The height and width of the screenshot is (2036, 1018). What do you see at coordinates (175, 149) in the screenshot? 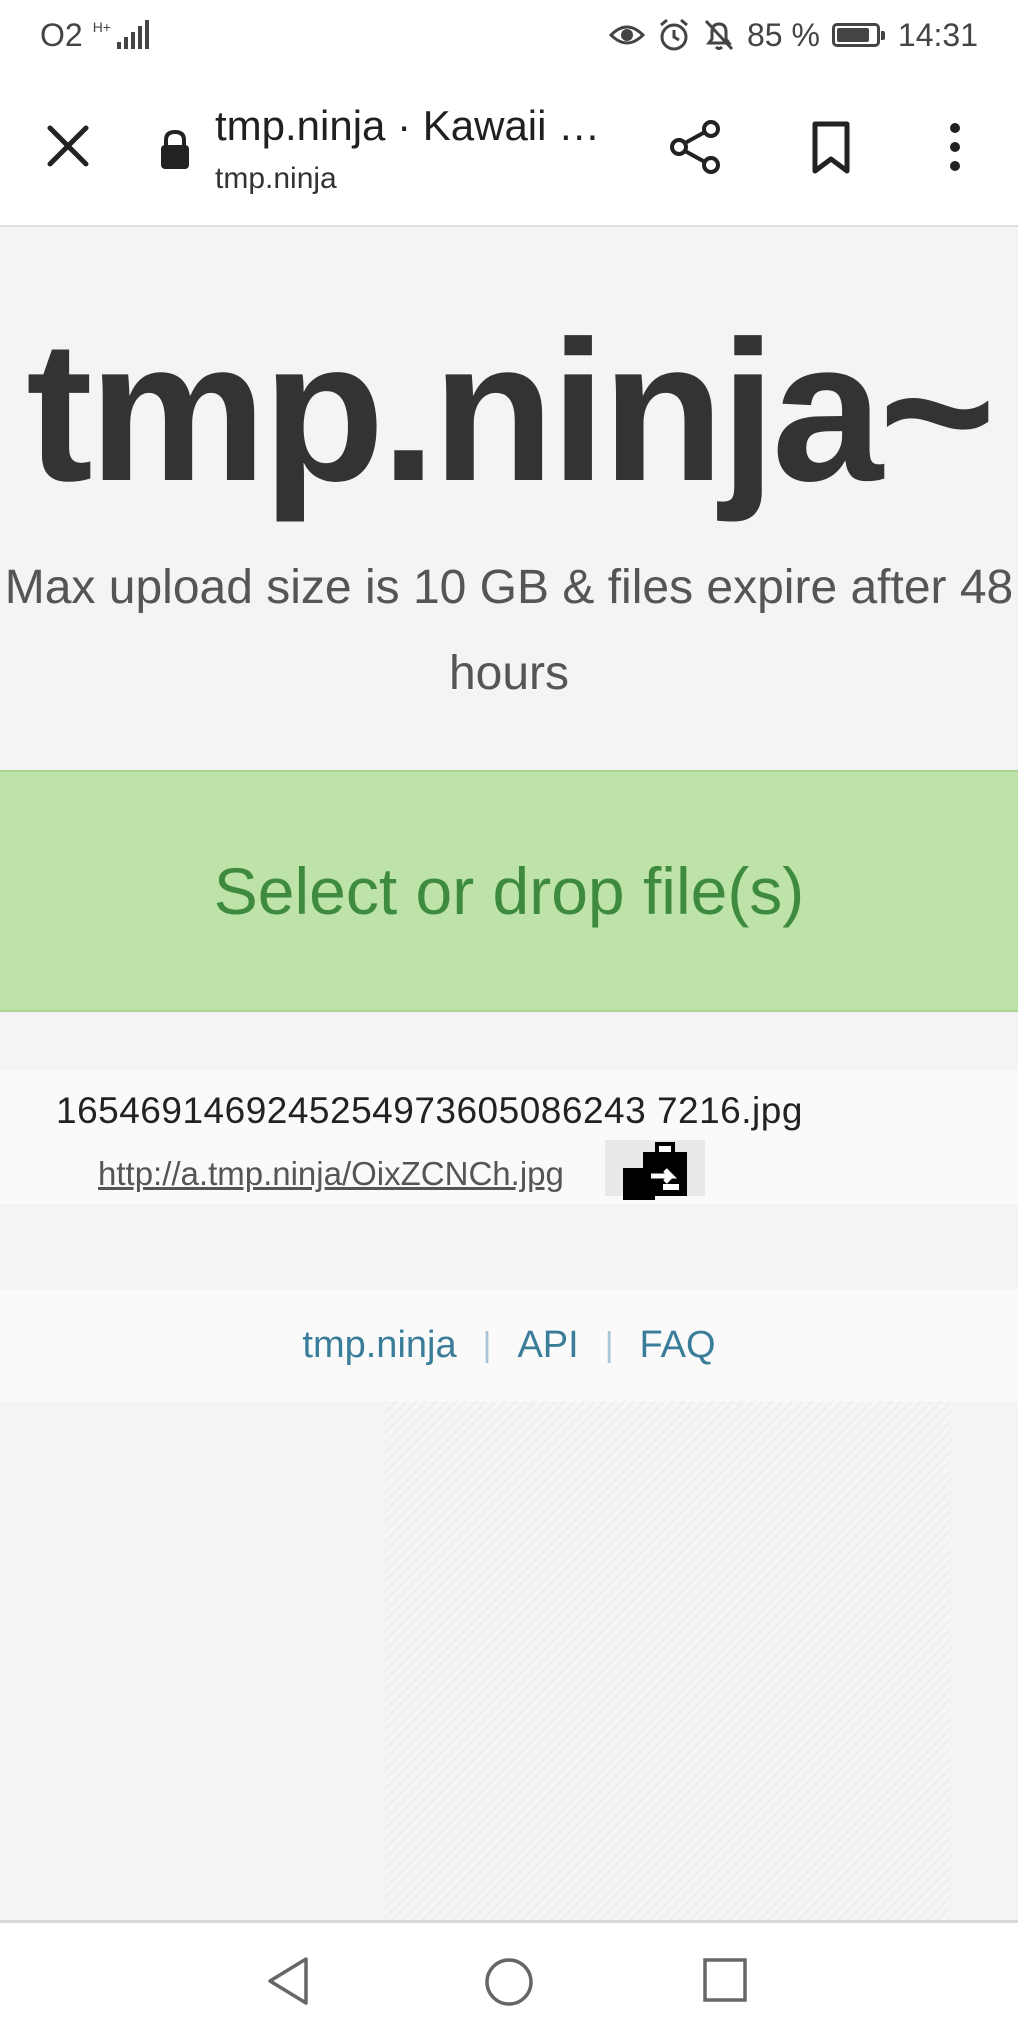
I see `lock-icon` at bounding box center [175, 149].